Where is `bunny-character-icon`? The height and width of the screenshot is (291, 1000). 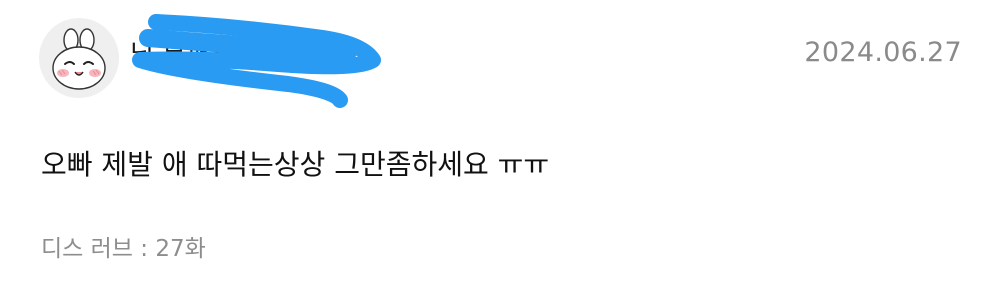 bunny-character-icon is located at coordinates (79, 59).